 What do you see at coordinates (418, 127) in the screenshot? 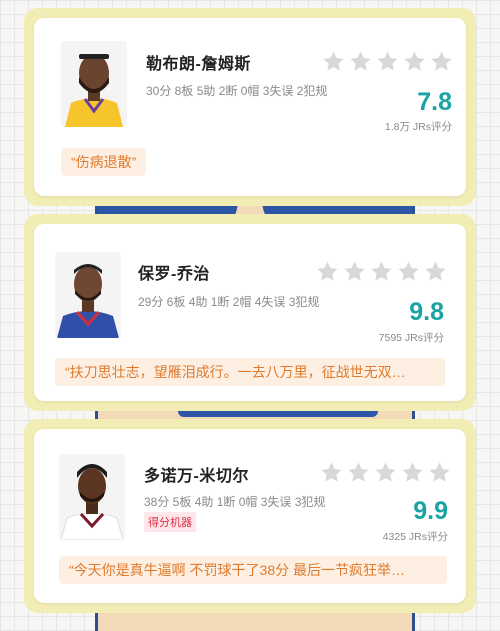
I see `rating-count: 1.8万 JRs评分` at bounding box center [418, 127].